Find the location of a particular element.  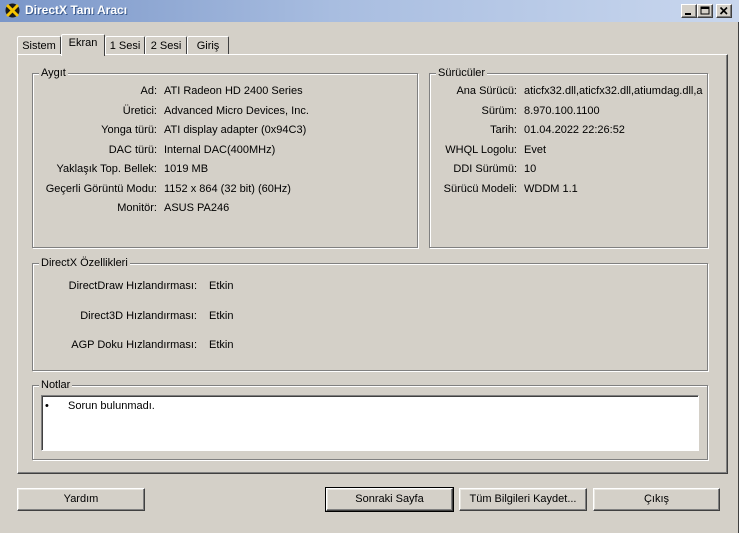

directx-app-icon is located at coordinates (12, 10).